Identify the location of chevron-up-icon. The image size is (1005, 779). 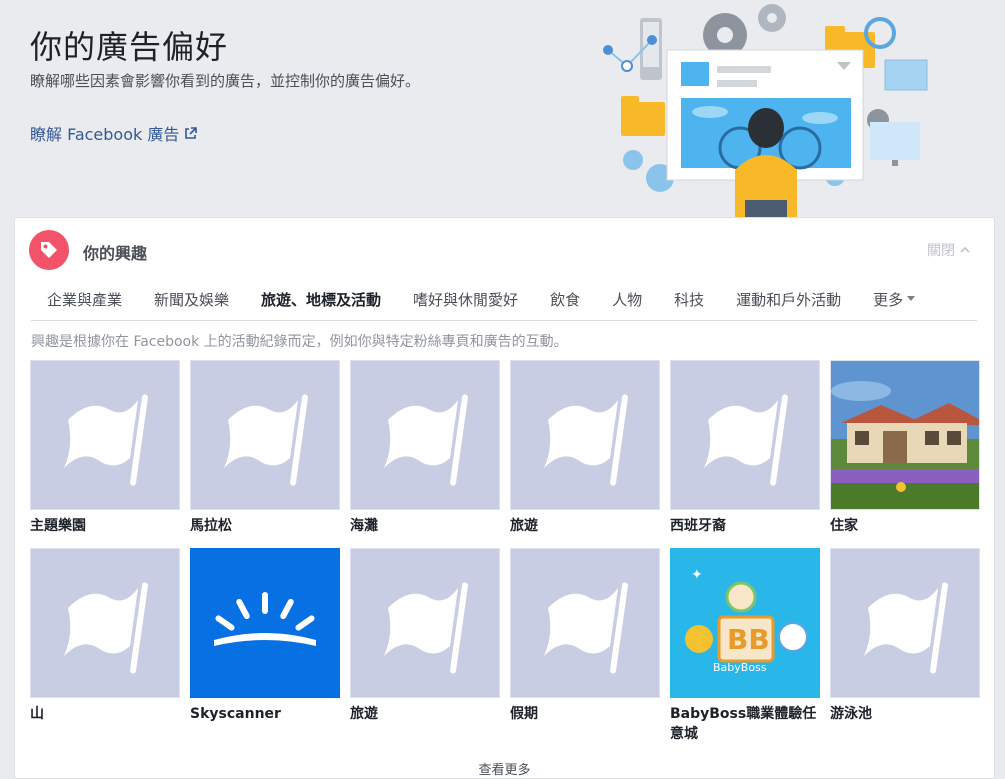
(965, 249).